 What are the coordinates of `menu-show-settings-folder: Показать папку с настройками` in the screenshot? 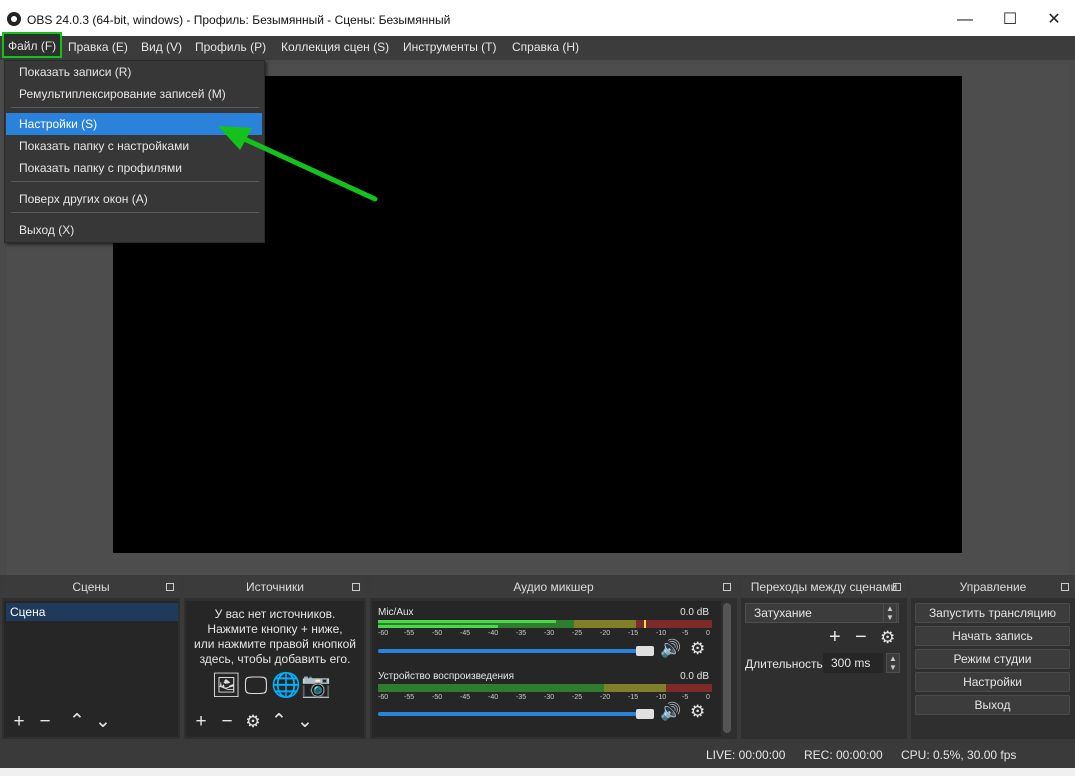 It's located at (134, 146).